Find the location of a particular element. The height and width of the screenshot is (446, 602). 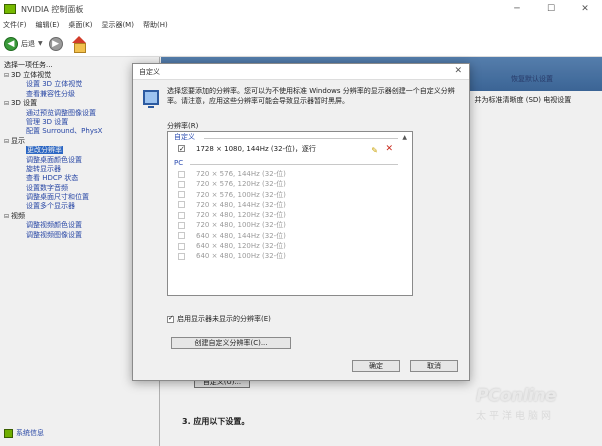

show-unexposed-checkbox: 启用显示器未显示的分辨率(E) is located at coordinates (219, 319).